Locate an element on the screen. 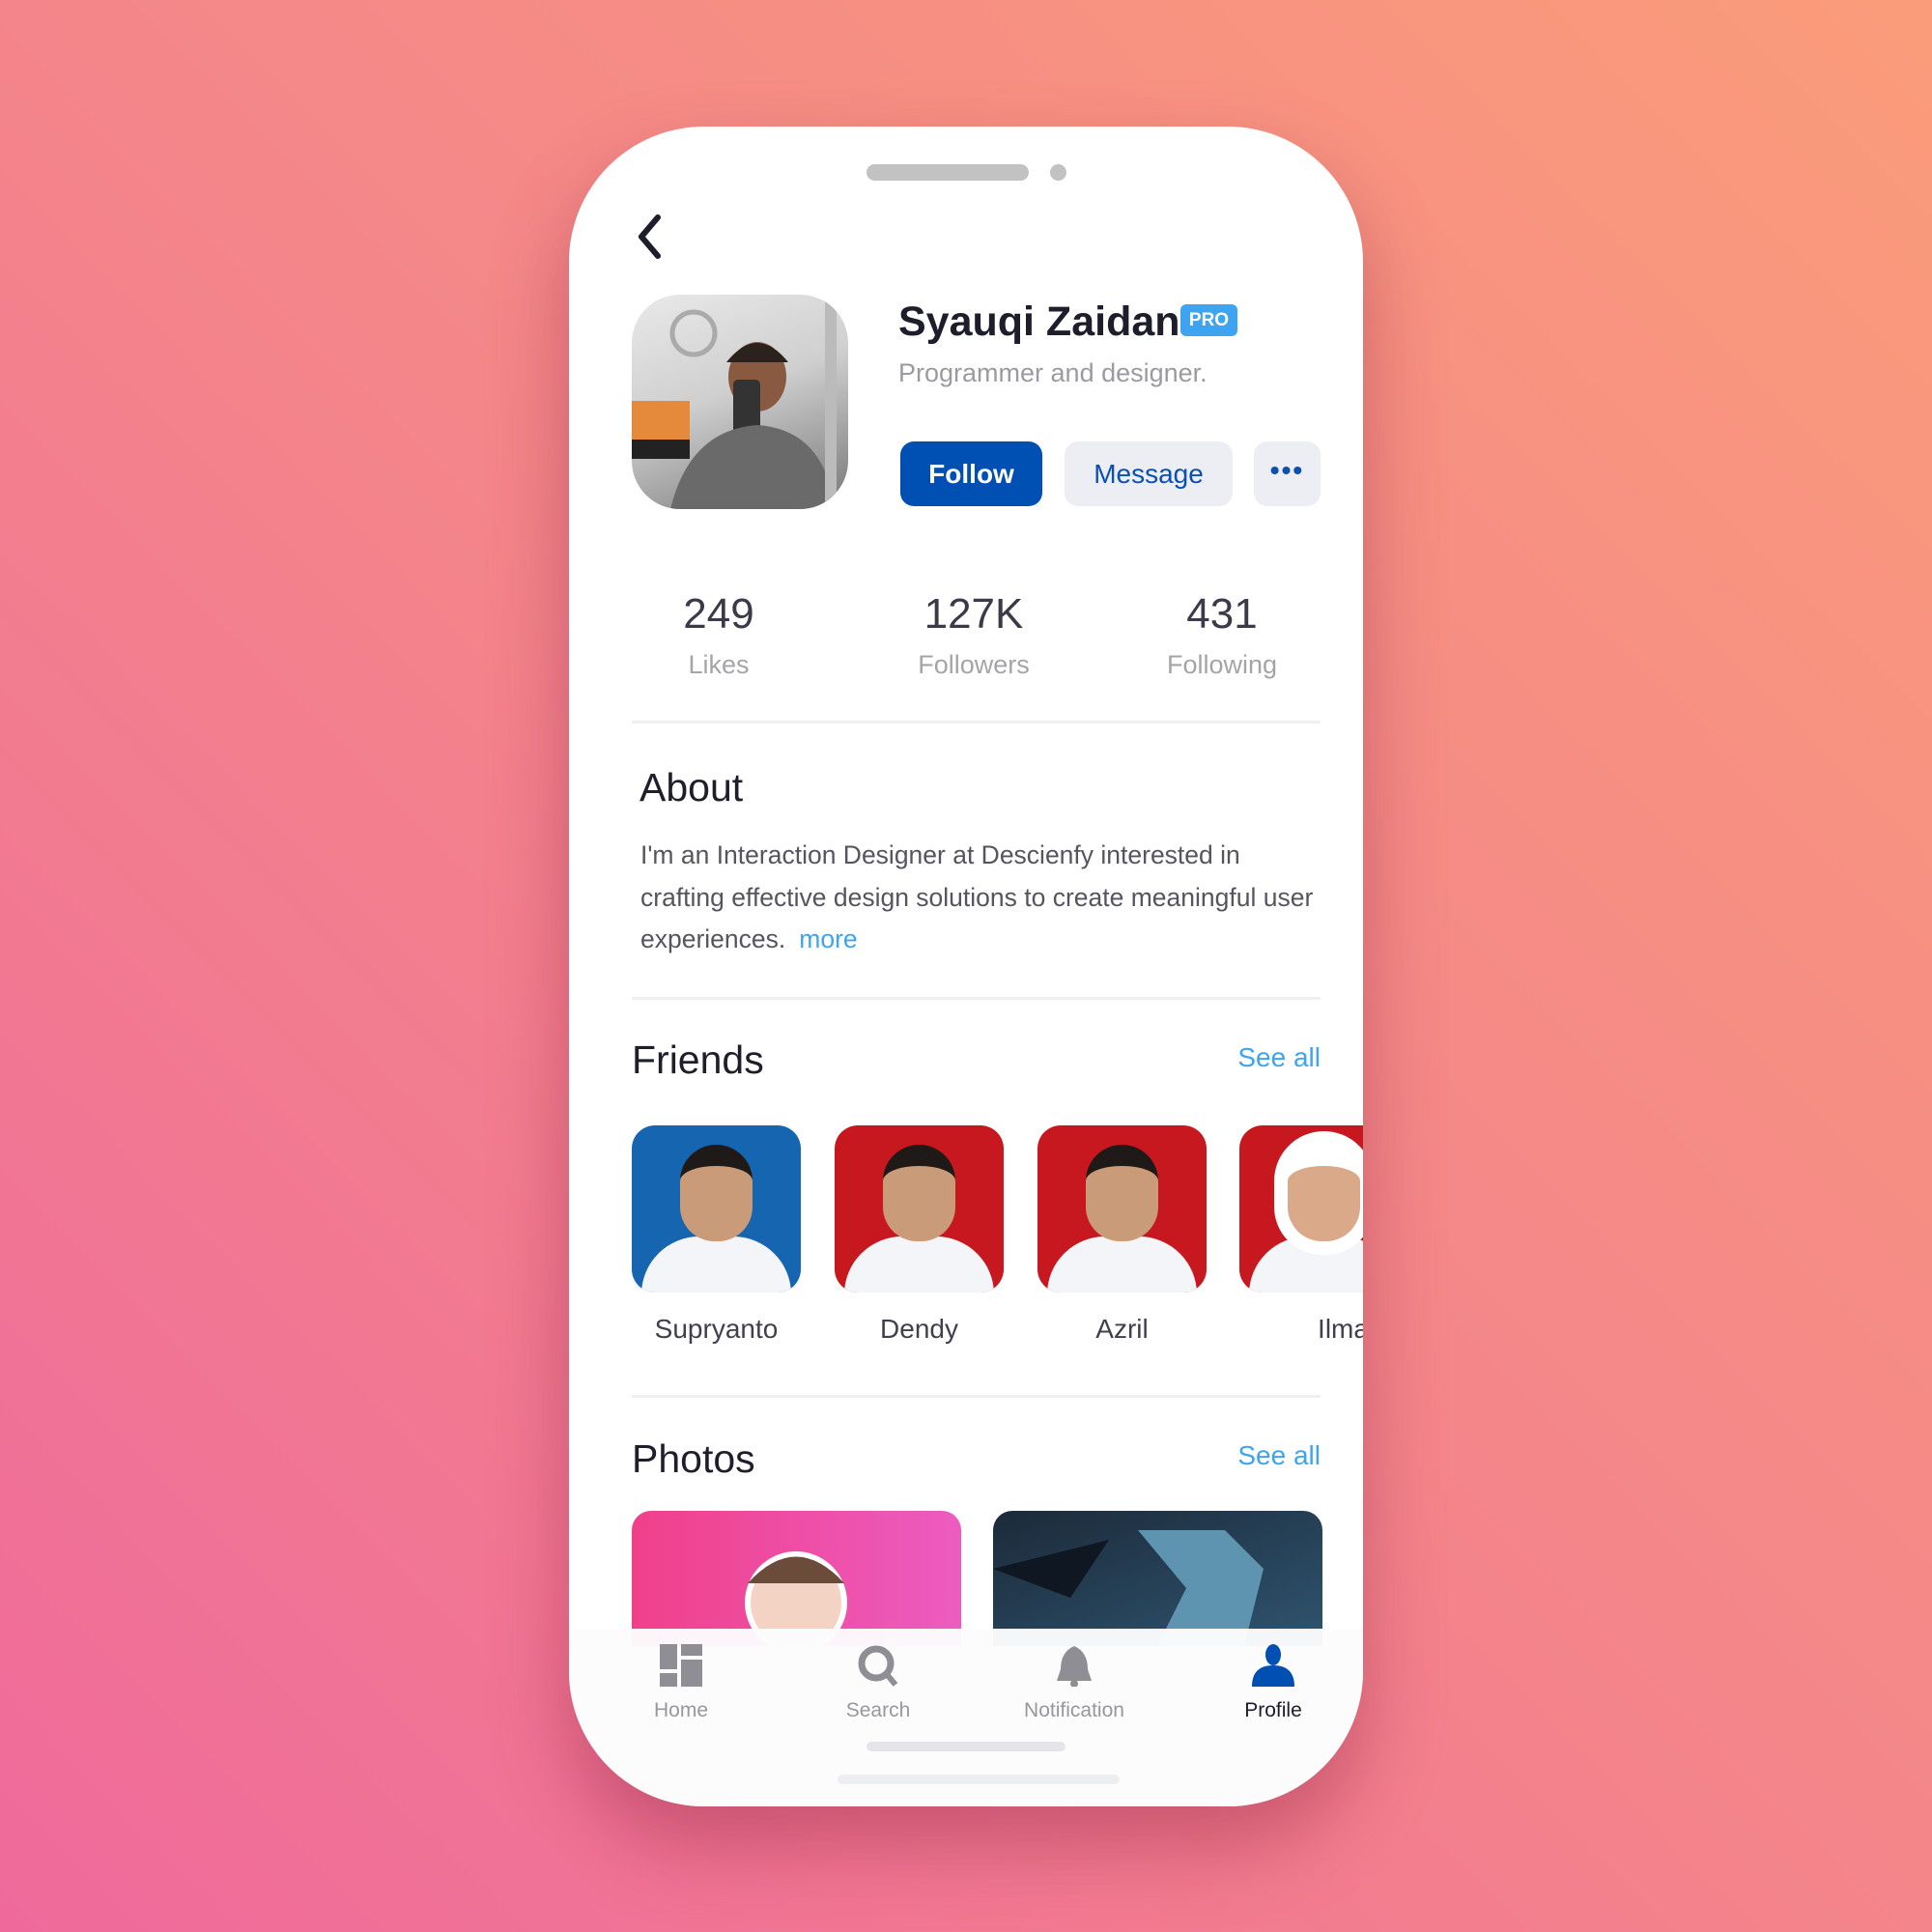 This screenshot has height=1932, width=1932. follow-button: Follow is located at coordinates (971, 473).